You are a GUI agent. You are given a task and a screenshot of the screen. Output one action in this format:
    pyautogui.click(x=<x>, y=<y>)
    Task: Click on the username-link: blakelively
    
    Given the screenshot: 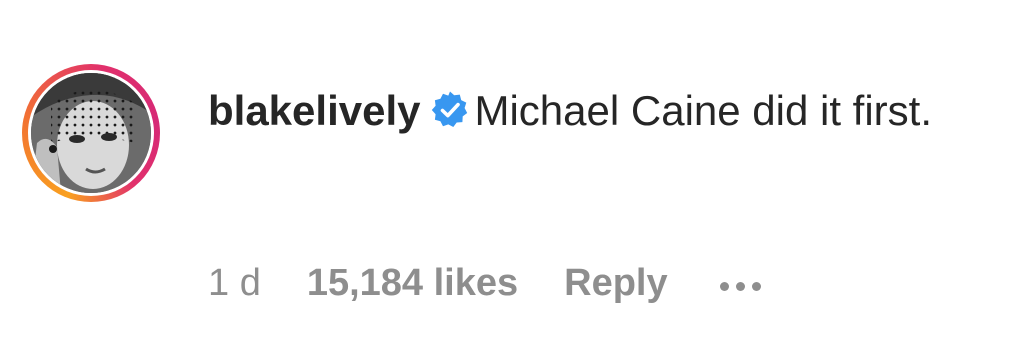 What is the action you would take?
    pyautogui.click(x=314, y=110)
    